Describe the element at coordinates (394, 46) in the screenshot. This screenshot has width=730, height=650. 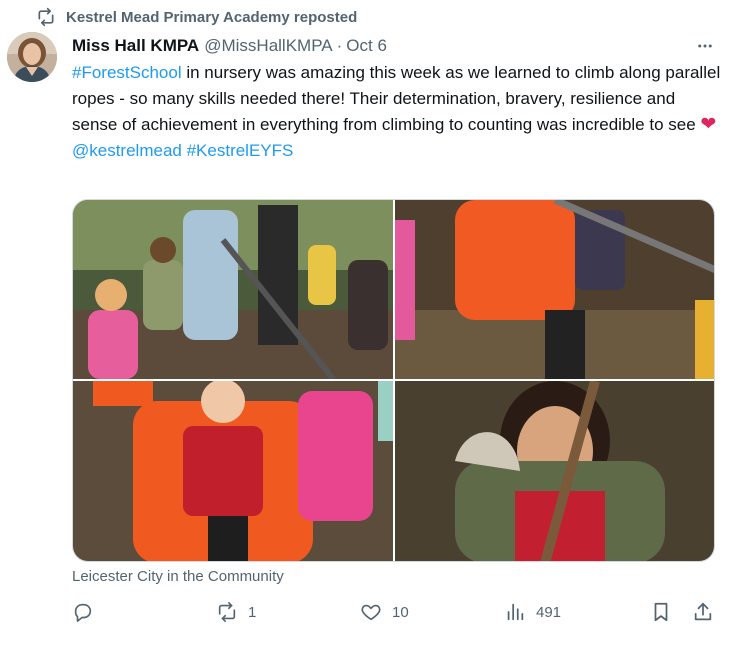
I see `tweet-header: Miss Hall KMPA @MissHallKMPA · Oct 6` at that location.